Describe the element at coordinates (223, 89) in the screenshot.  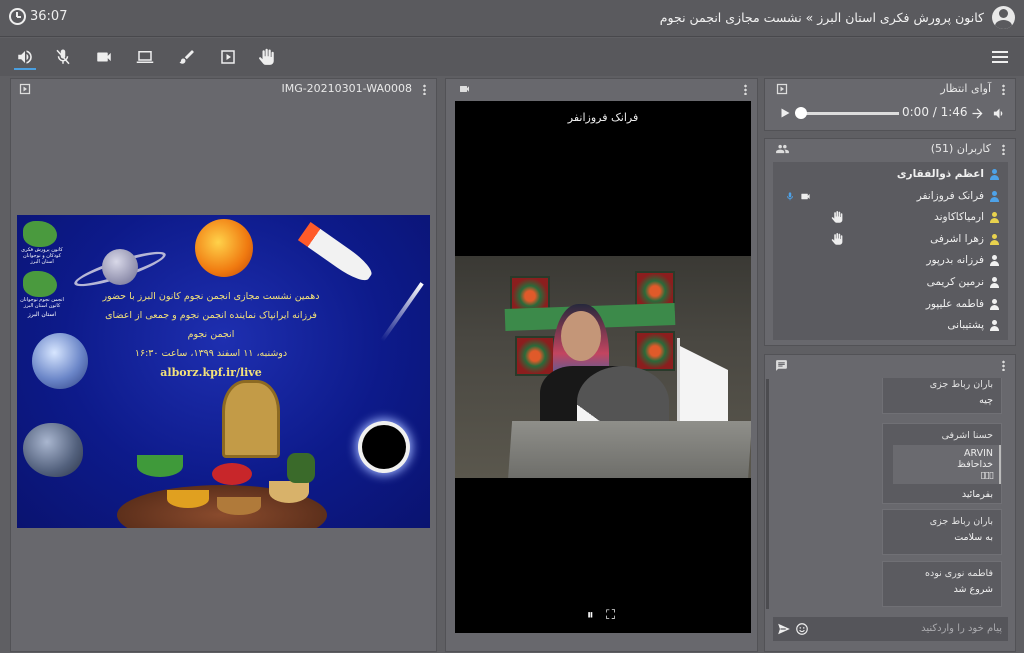
I see `presentation-header: IMG-20210301-WA0008` at that location.